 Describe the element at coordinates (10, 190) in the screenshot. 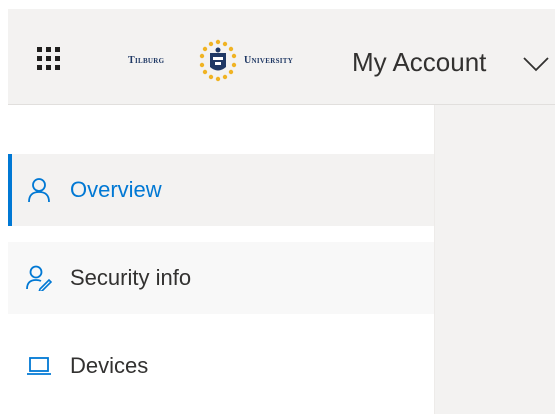

I see `selected-indicator` at that location.